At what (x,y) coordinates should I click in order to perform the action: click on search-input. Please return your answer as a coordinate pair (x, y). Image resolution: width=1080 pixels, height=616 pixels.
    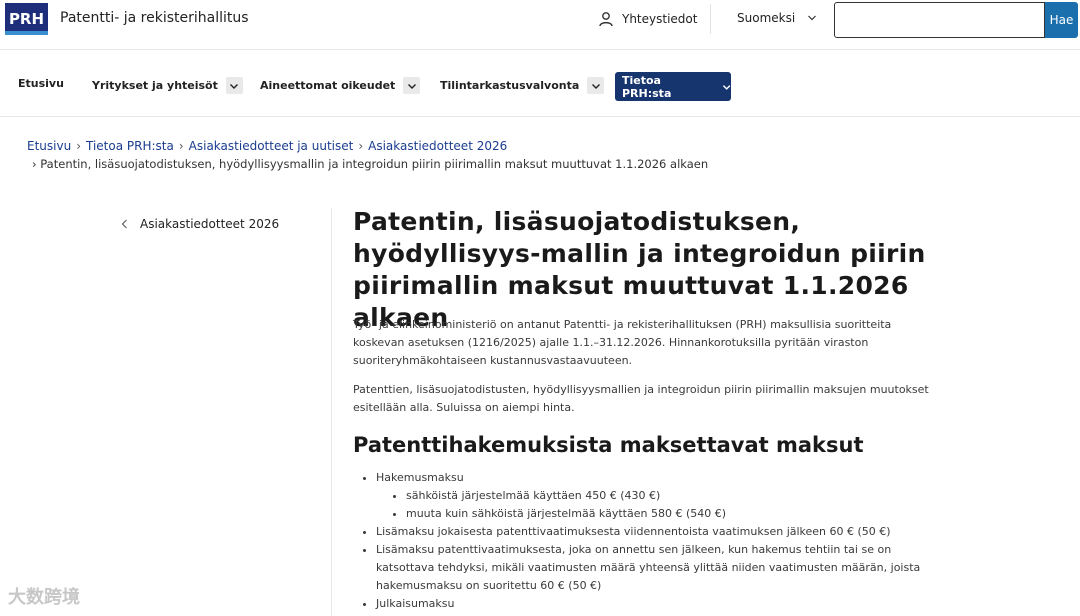
    Looking at the image, I should click on (939, 20).